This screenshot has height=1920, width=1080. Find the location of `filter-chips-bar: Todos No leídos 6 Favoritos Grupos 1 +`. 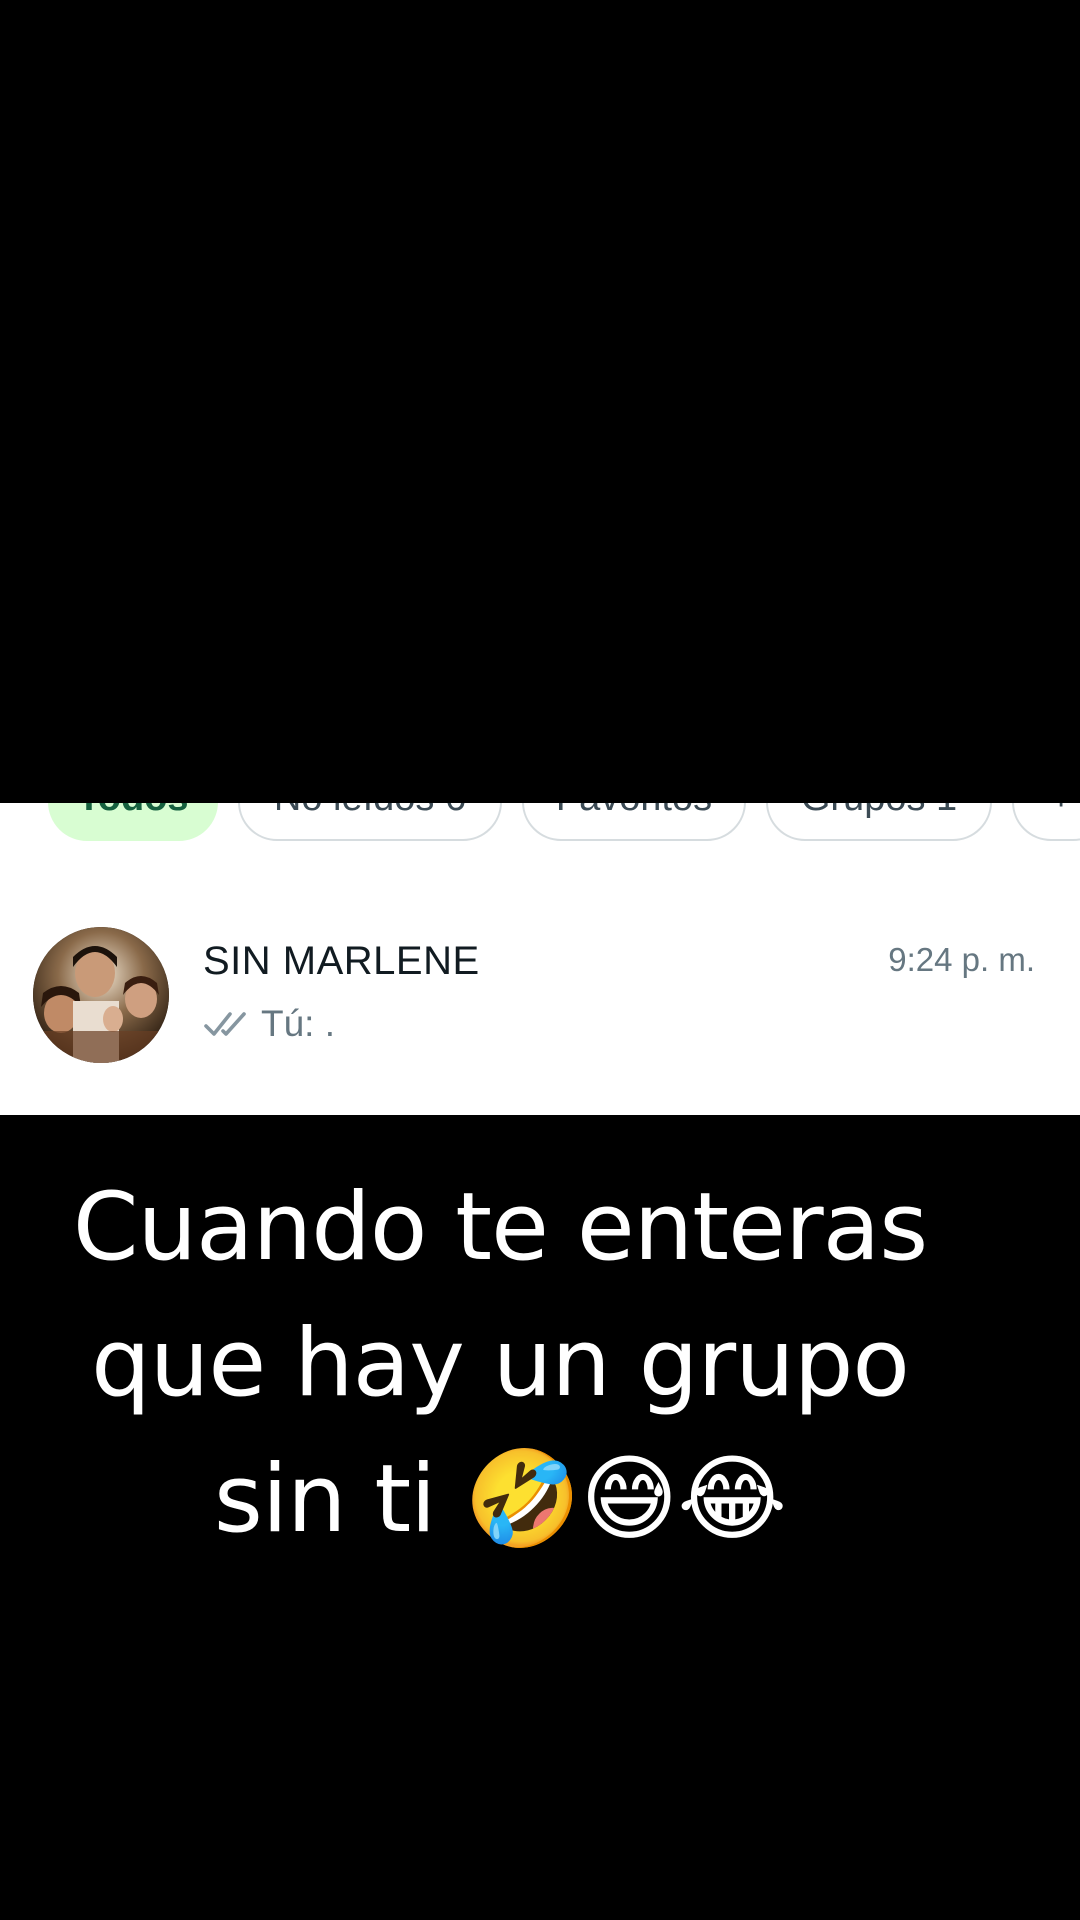

filter-chips-bar: Todos No leídos 6 Favoritos Grupos 1 + is located at coordinates (540, 823).